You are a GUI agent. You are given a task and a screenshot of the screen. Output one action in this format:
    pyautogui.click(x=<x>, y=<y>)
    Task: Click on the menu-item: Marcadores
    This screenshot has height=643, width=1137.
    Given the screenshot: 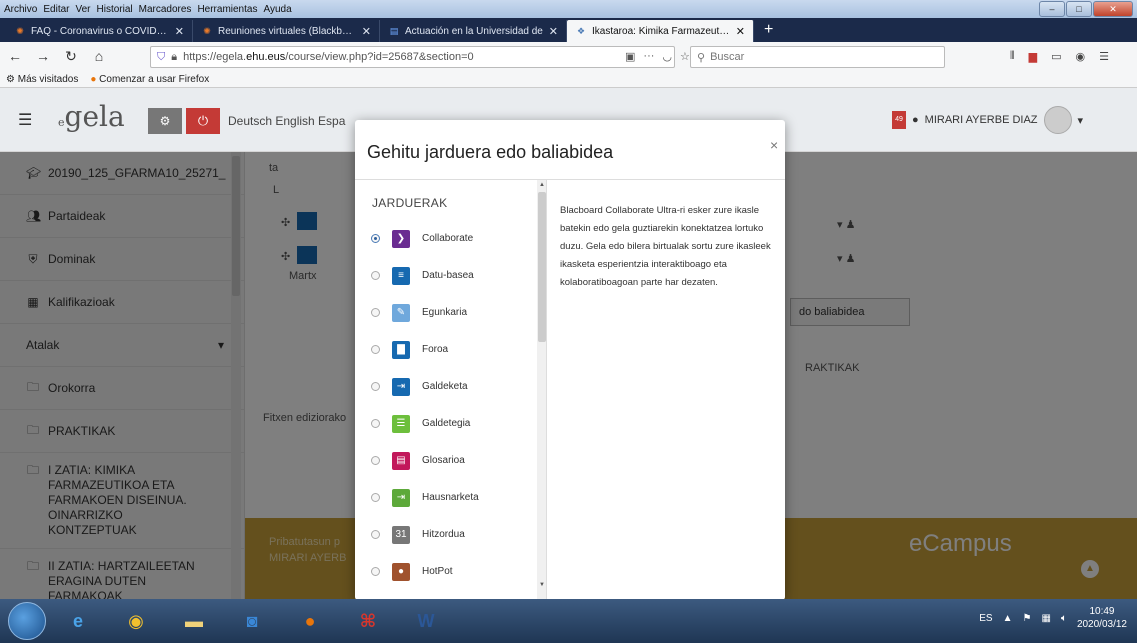 What is the action you would take?
    pyautogui.click(x=165, y=9)
    